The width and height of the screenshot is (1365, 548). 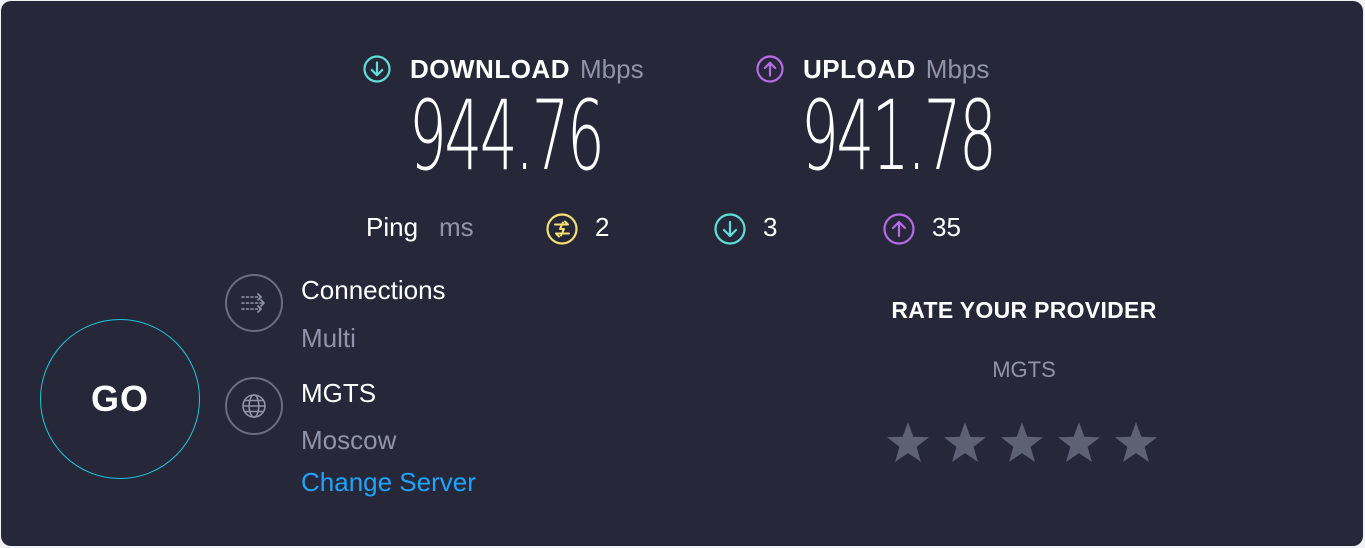 I want to click on rate-provider-title: RATE YOUR PROVIDER, so click(x=1024, y=310).